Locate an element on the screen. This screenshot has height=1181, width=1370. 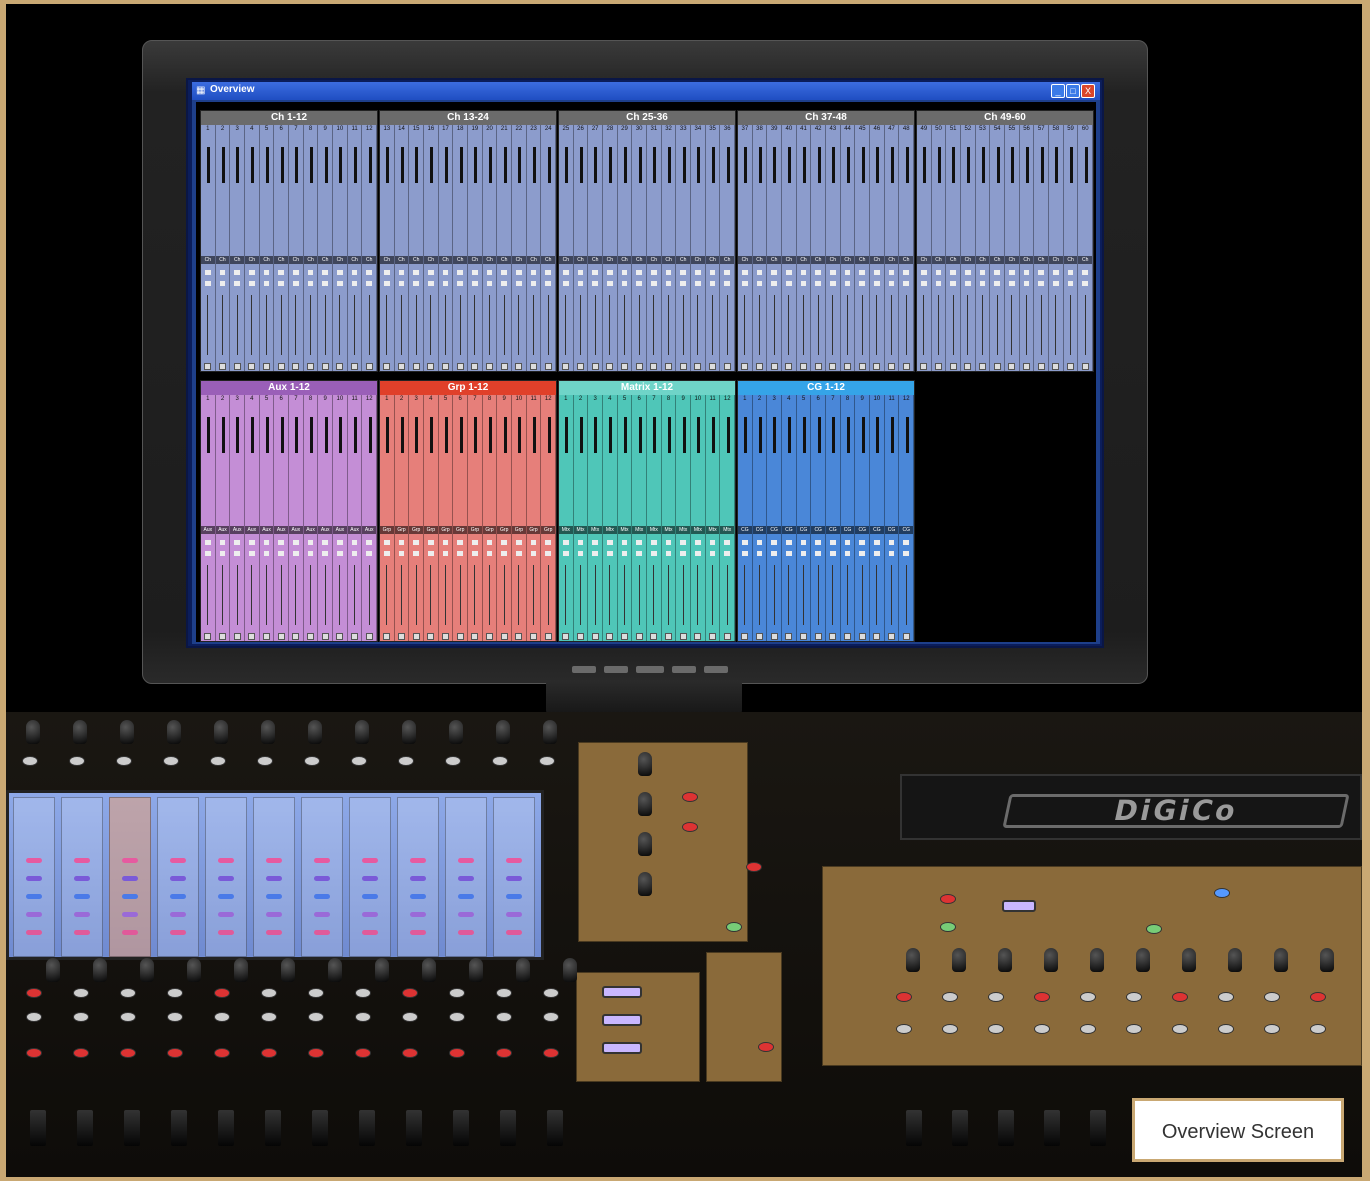
channel-strip: 6 Ch is located at coordinates (282, 248).